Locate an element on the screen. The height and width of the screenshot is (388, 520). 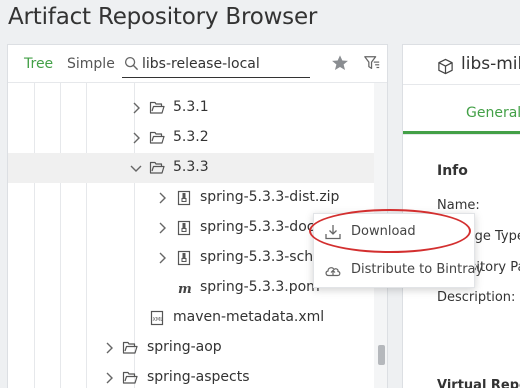
tree-row-5-3-3: 5.3.3 is located at coordinates (191, 168).